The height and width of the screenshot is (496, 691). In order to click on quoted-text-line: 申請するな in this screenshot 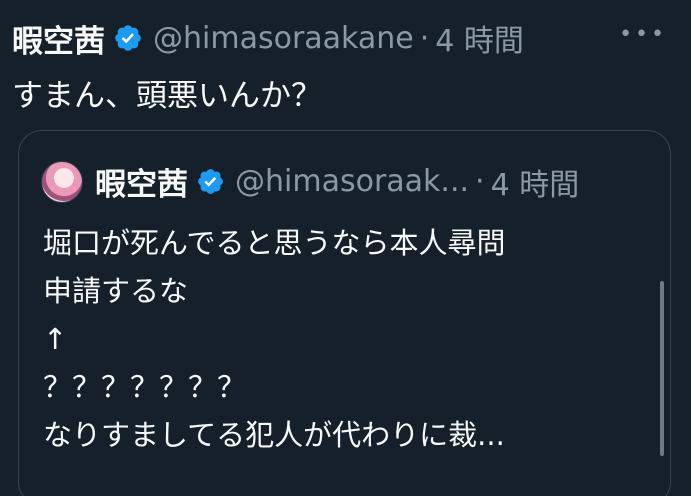, I will do `click(116, 291)`.